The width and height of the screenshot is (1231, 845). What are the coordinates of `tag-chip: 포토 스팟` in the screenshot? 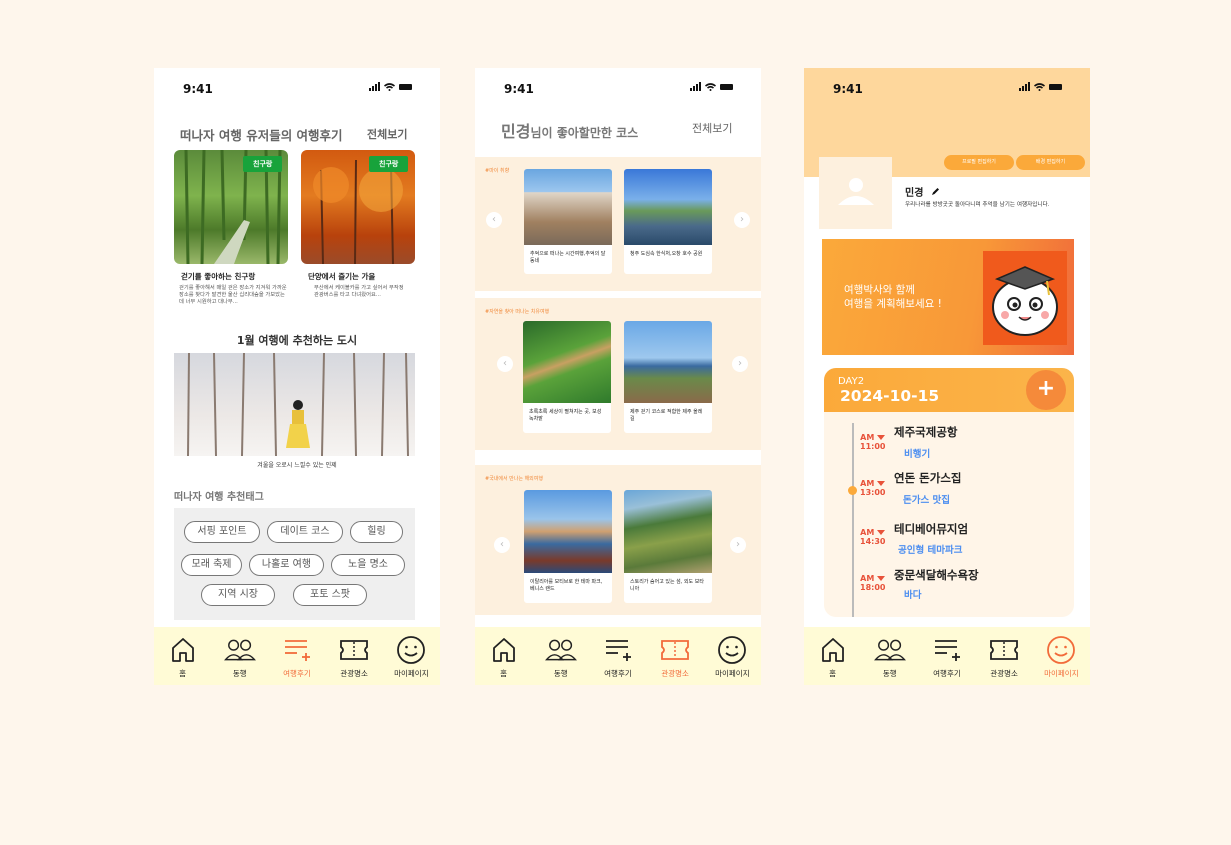 It's located at (330, 595).